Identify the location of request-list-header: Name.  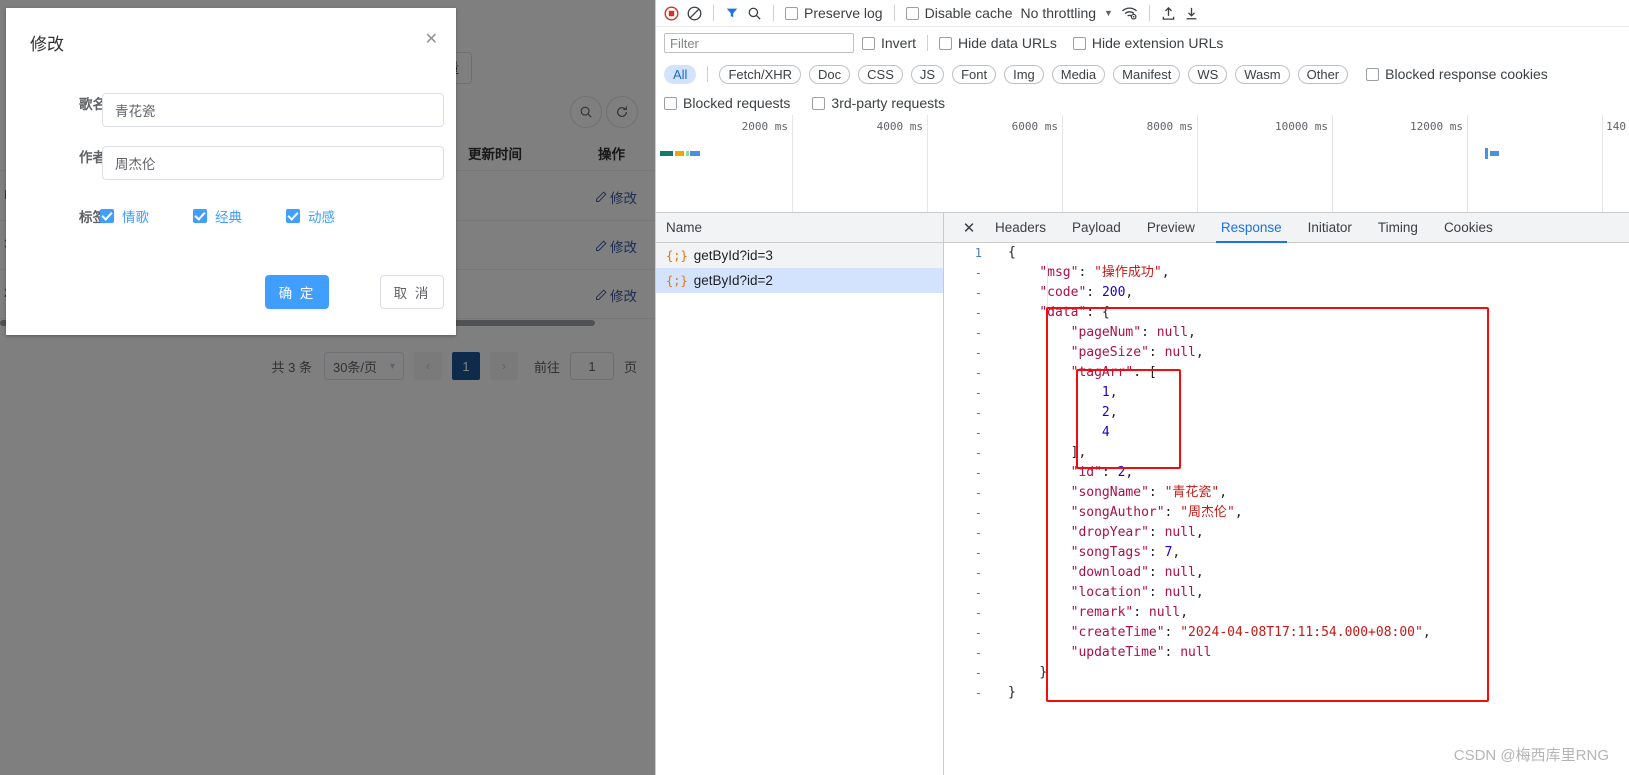
(799, 228).